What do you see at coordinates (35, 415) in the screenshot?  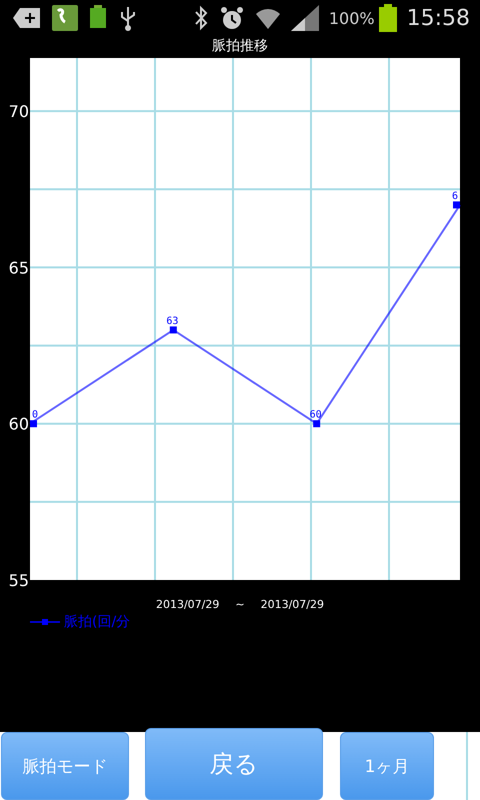 I see `data-label: 0` at bounding box center [35, 415].